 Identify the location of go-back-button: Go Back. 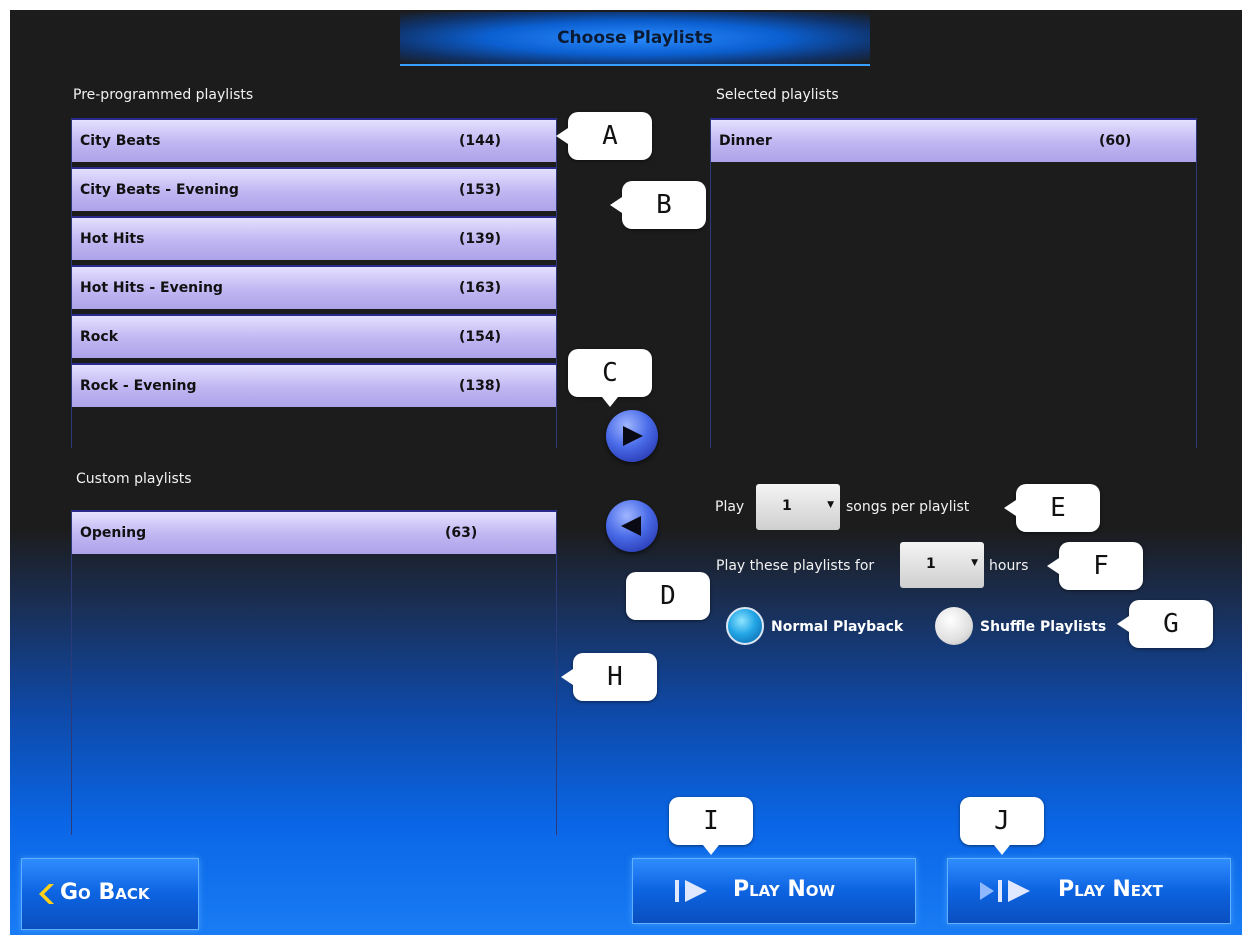
(110, 894).